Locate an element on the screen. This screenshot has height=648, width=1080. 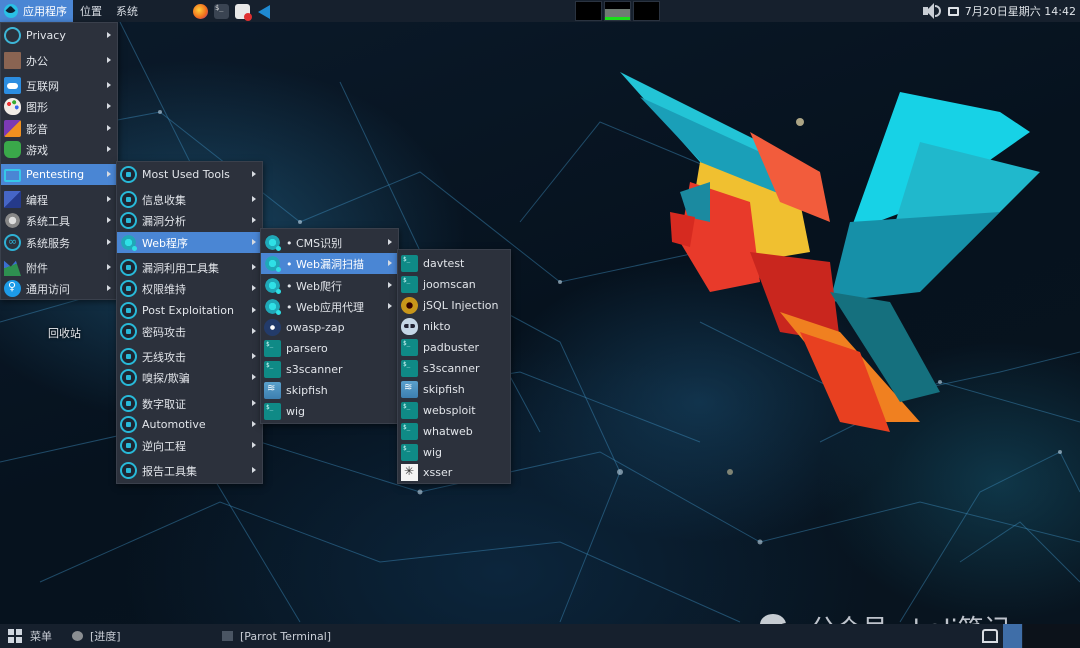
show-desktop-icon is located at coordinates (990, 636).